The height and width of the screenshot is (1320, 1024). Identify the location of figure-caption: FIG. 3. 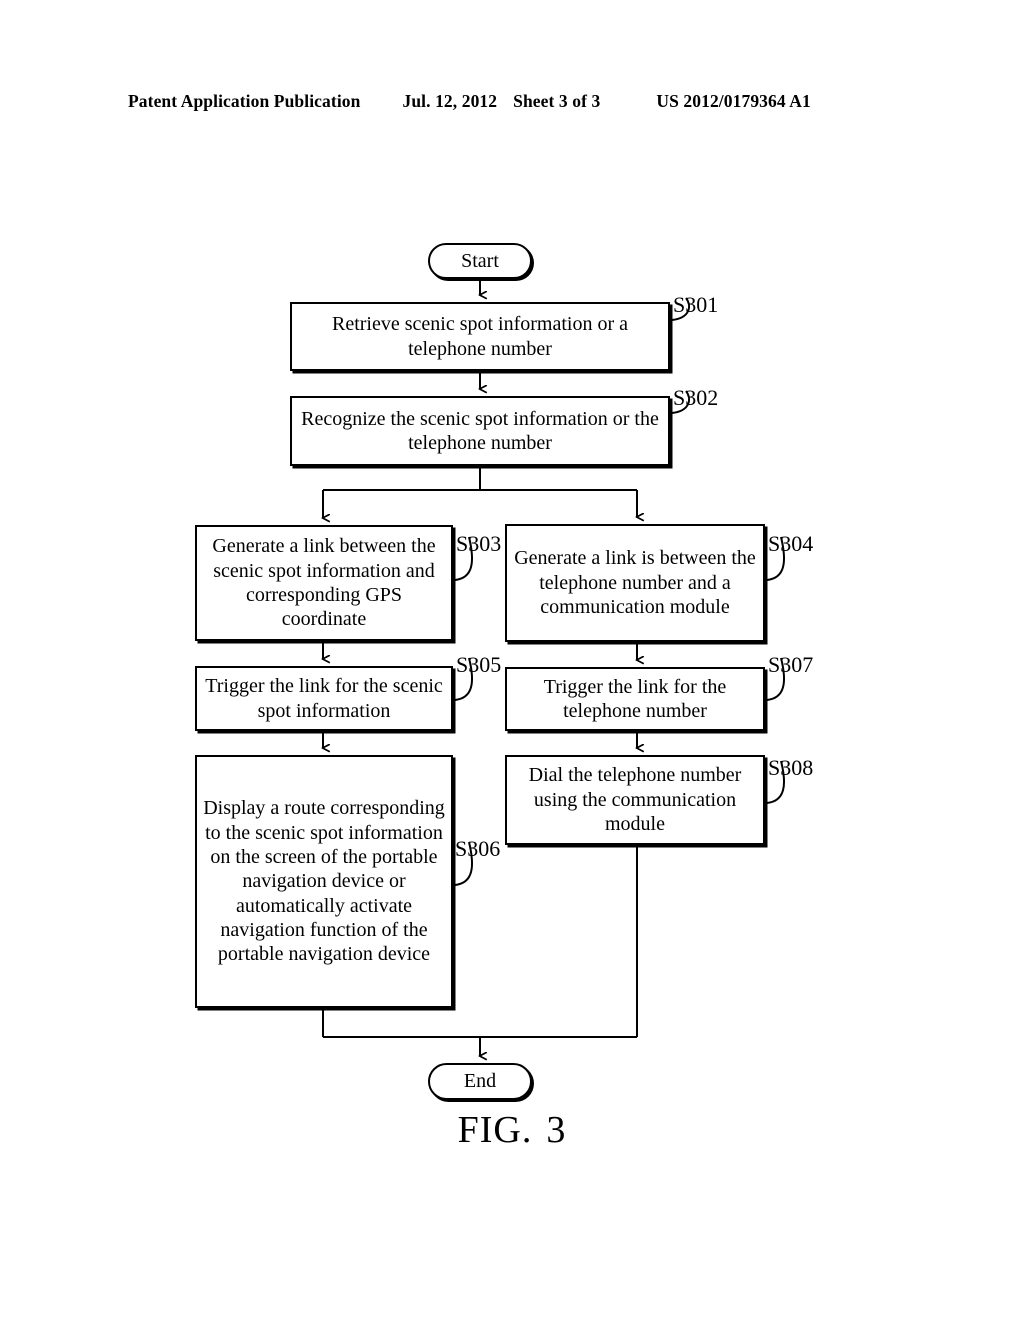
(512, 1130).